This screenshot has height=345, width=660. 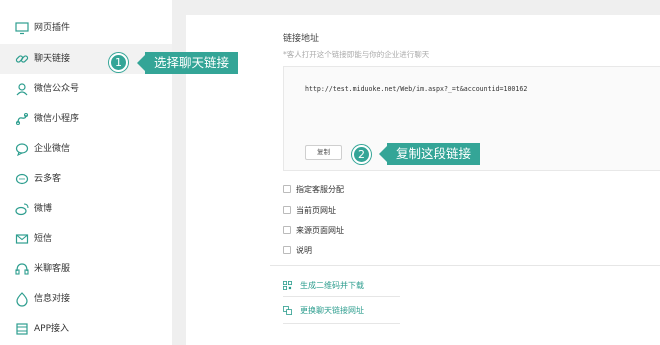 I want to click on sidebar-item-label: APP接入, so click(x=52, y=329).